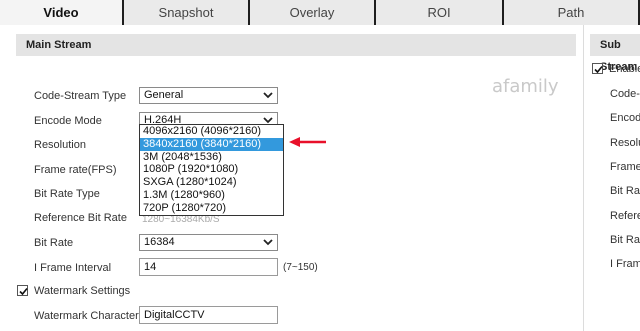 This screenshot has height=331, width=640. What do you see at coordinates (211, 195) in the screenshot?
I see `resolution-option: 1.3M (1280*960)` at bounding box center [211, 195].